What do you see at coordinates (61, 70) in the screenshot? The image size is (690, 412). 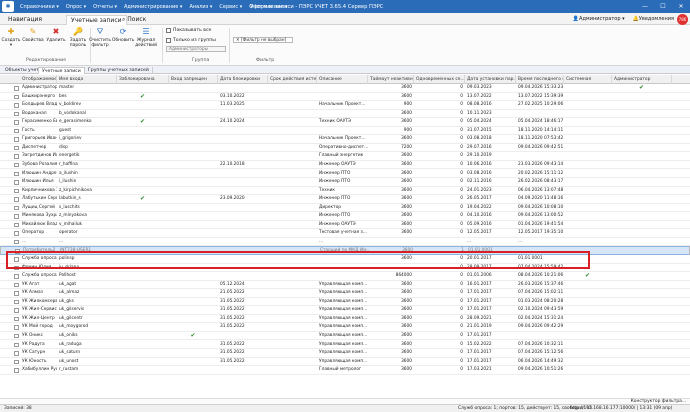 I see `doctab-accounts: Учетные записи` at bounding box center [61, 70].